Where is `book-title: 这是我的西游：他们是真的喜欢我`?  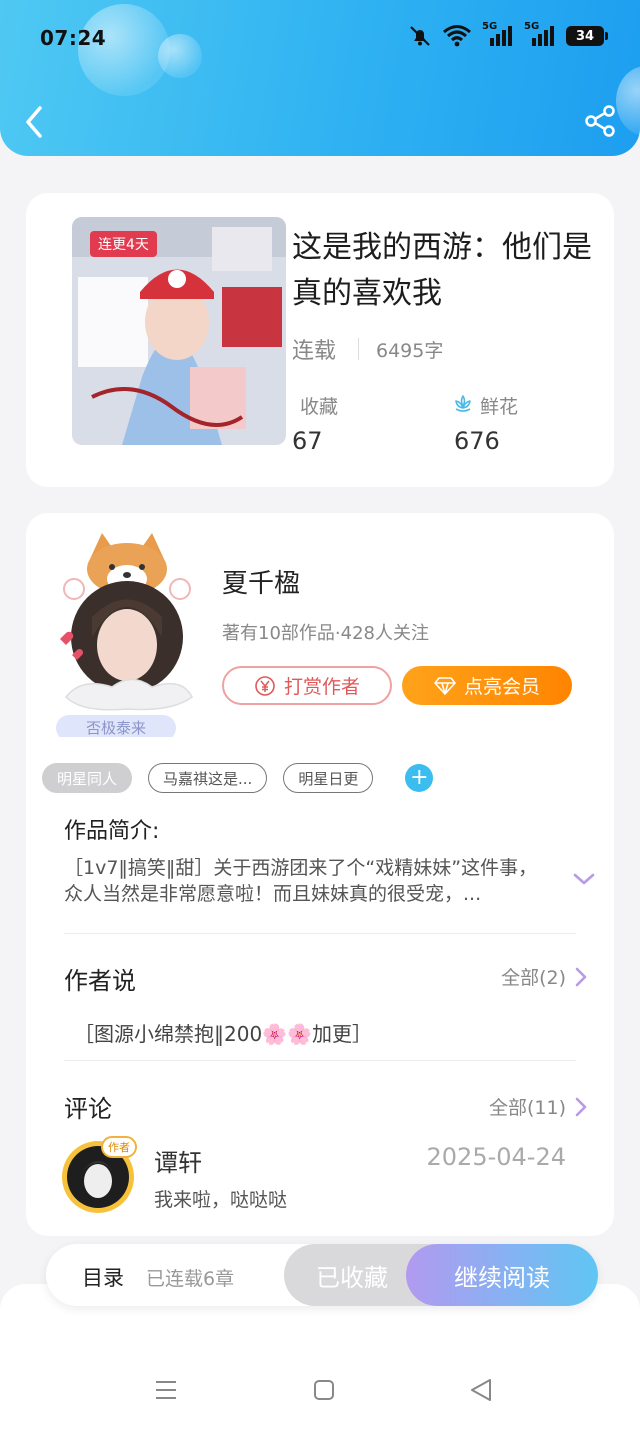
book-title: 这是我的西游：他们是真的喜欢我 is located at coordinates (442, 270).